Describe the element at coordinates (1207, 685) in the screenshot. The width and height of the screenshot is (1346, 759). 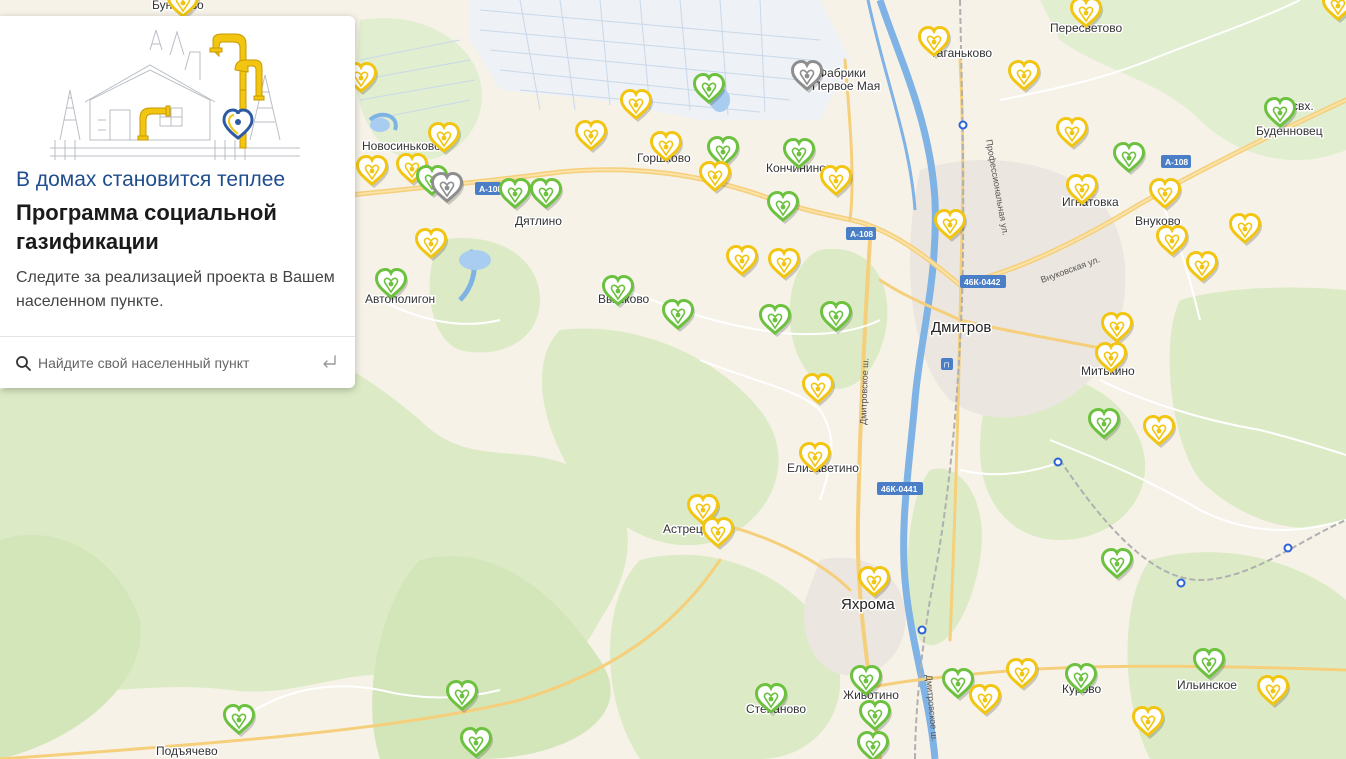
I see `place-label: Ильинское` at that location.